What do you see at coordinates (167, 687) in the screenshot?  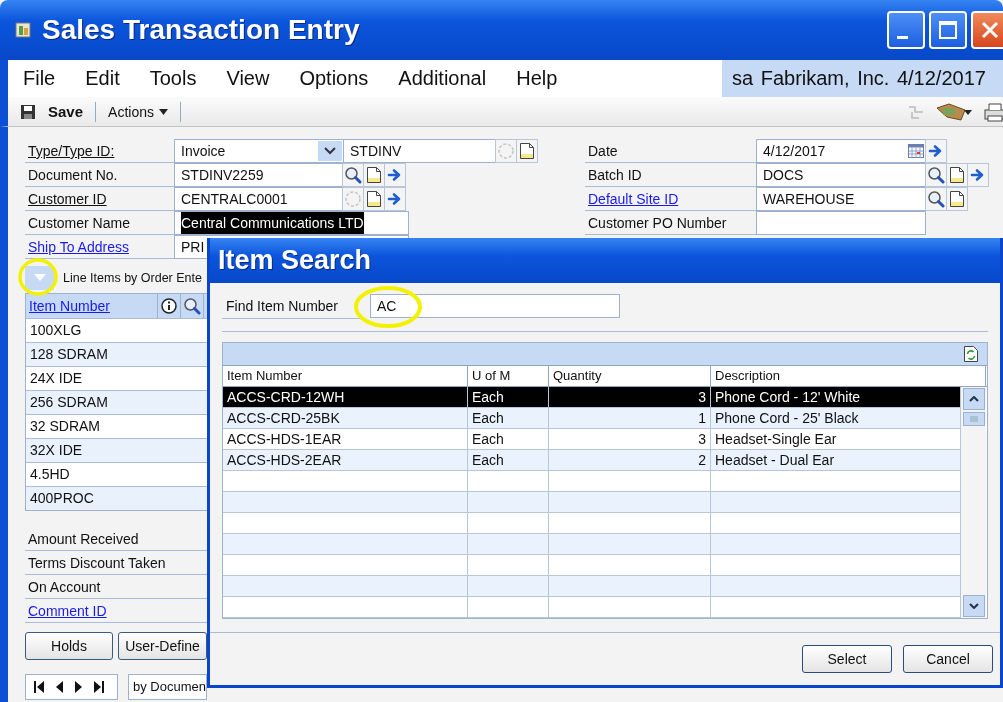 I see `sort-field: by Documen` at bounding box center [167, 687].